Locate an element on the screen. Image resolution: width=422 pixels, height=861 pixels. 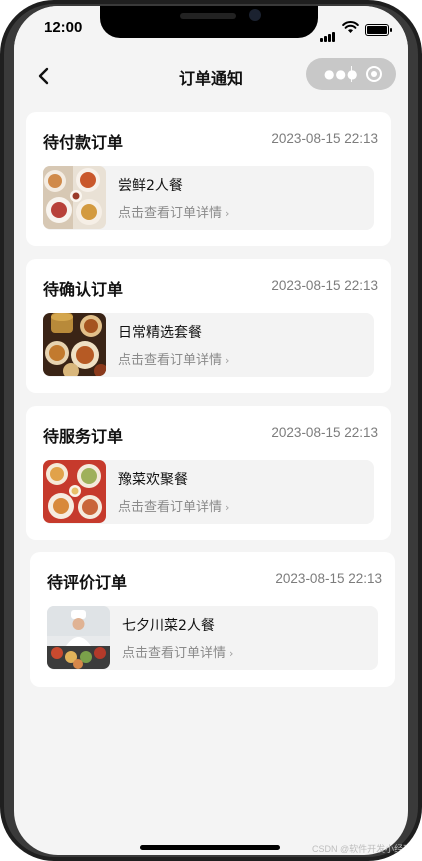
navigation-bar: 订单通知 ●●● is located at coordinates (211, 76).